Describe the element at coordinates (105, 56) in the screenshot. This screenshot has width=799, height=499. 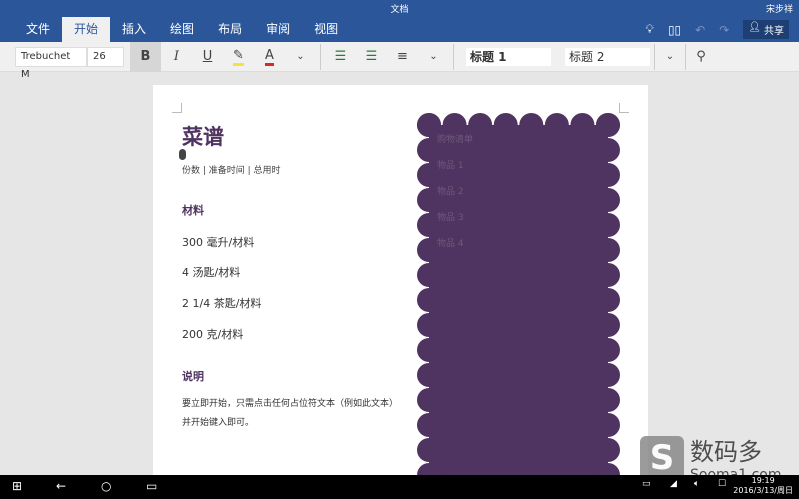
I see `font-size-field: 26` at that location.